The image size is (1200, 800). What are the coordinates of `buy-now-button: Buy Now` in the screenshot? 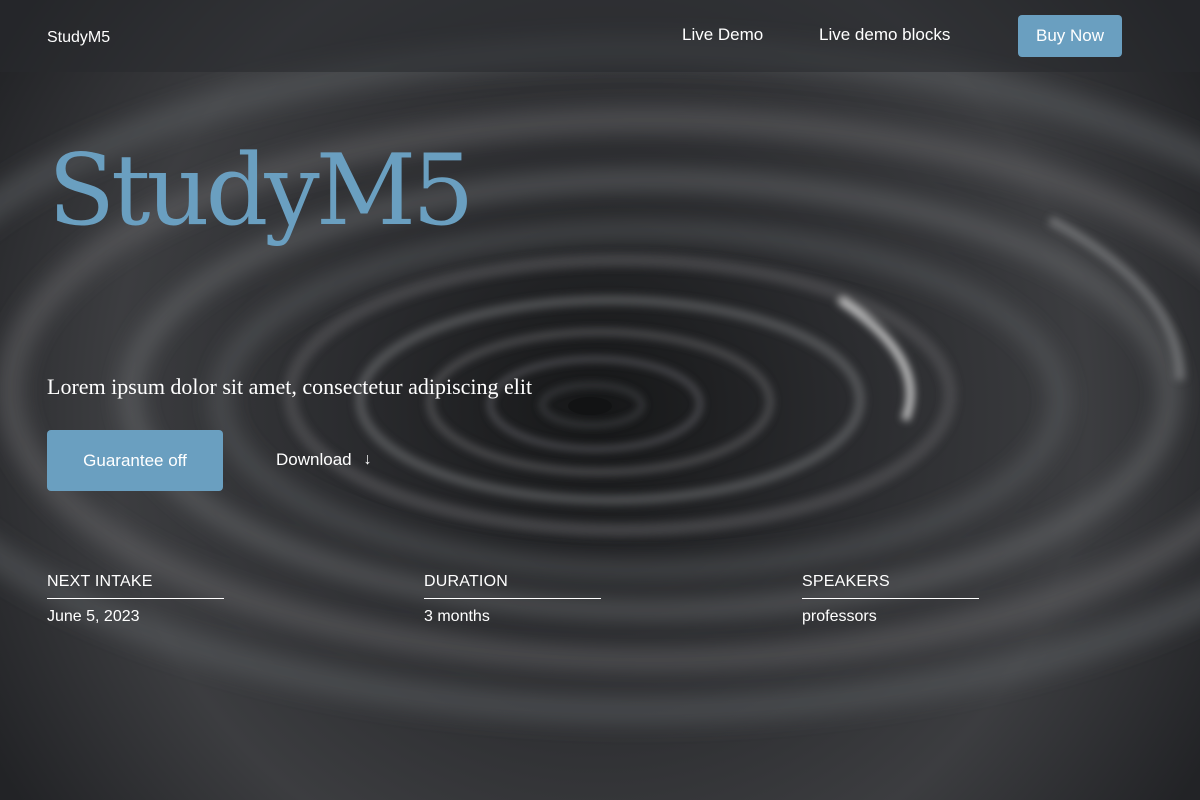 It's located at (1070, 36).